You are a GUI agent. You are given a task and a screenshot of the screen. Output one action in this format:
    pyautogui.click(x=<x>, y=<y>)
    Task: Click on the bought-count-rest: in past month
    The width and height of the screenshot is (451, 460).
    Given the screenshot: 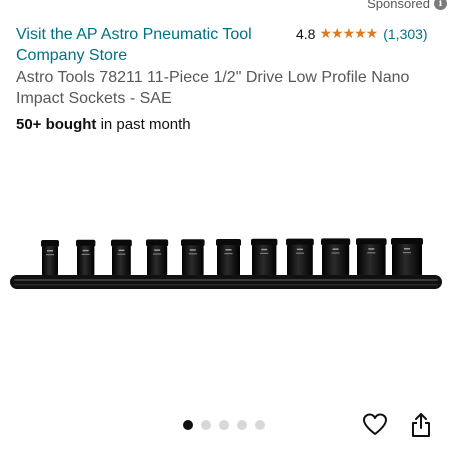 What is the action you would take?
    pyautogui.click(x=143, y=124)
    